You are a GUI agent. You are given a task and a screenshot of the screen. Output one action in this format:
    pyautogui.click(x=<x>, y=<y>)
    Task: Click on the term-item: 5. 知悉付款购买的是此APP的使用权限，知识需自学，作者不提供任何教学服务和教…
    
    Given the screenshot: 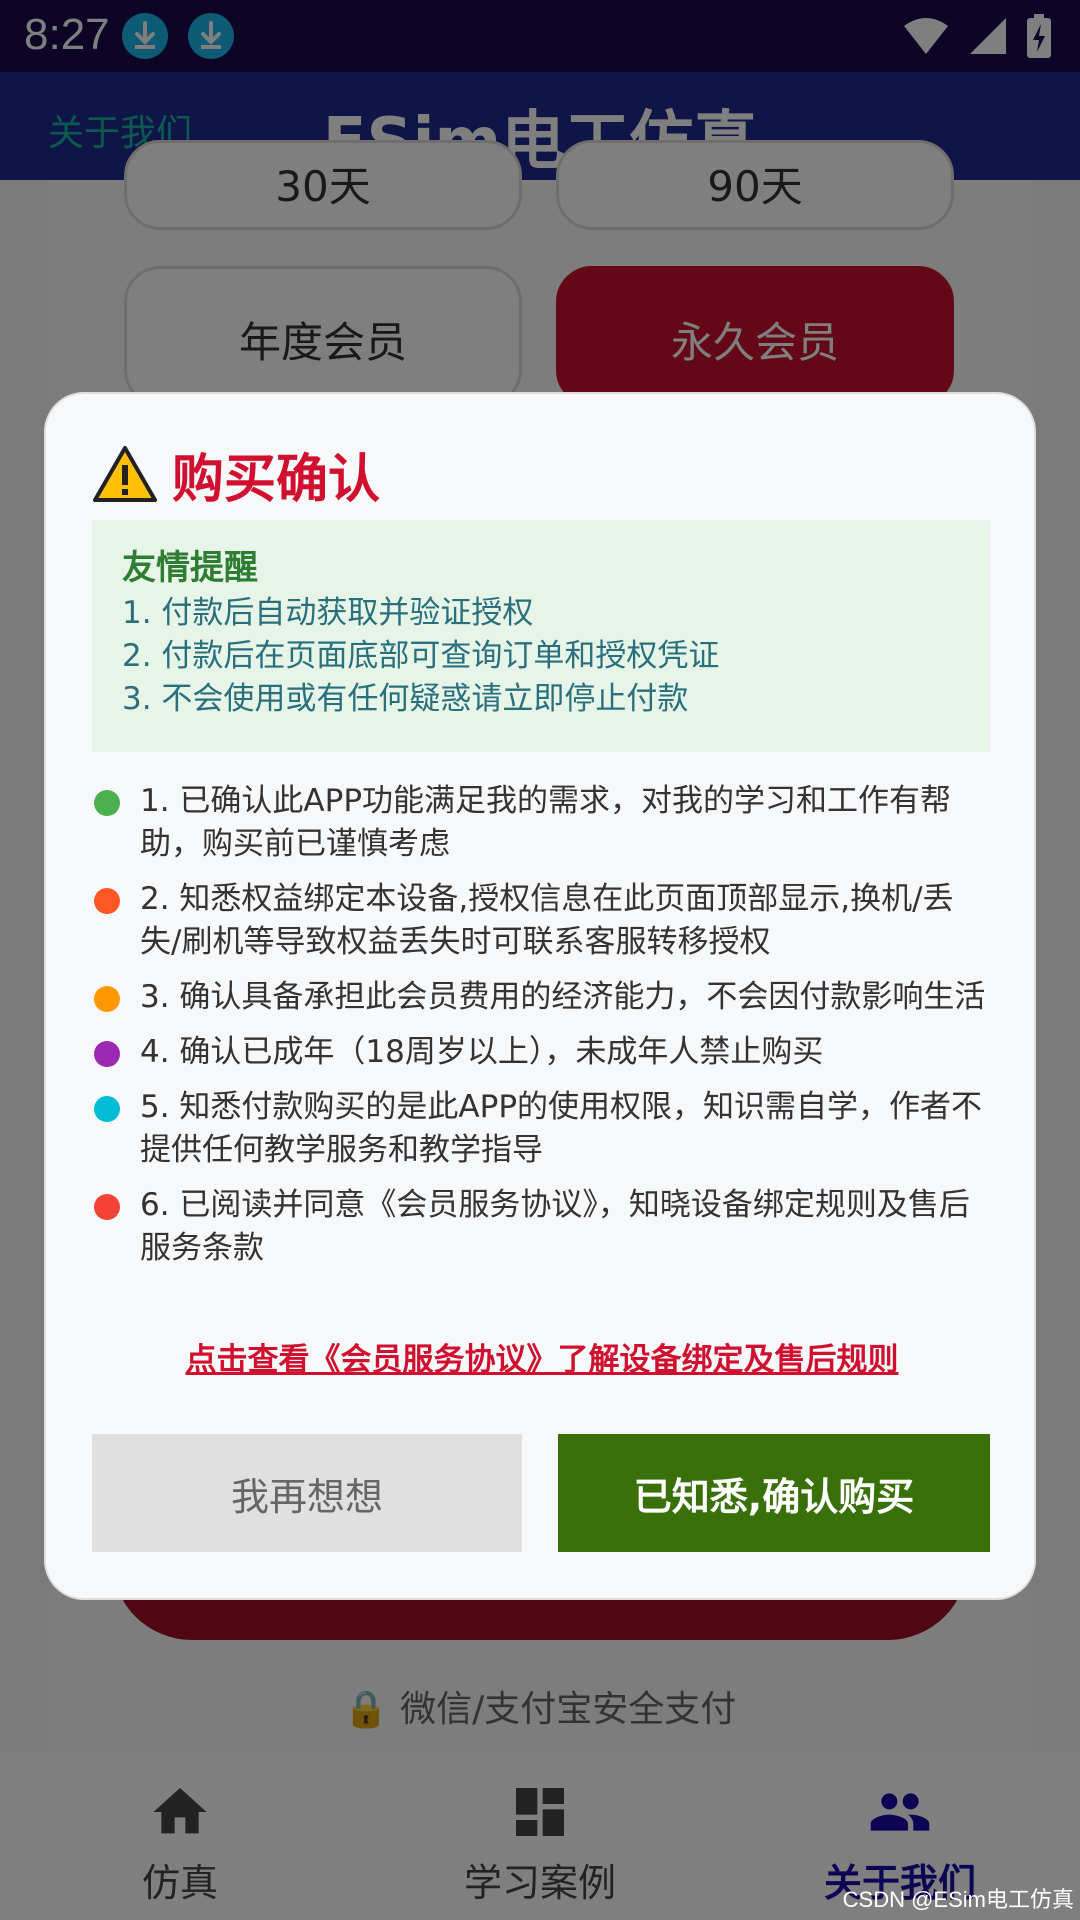 What is the action you would take?
    pyautogui.click(x=541, y=1129)
    